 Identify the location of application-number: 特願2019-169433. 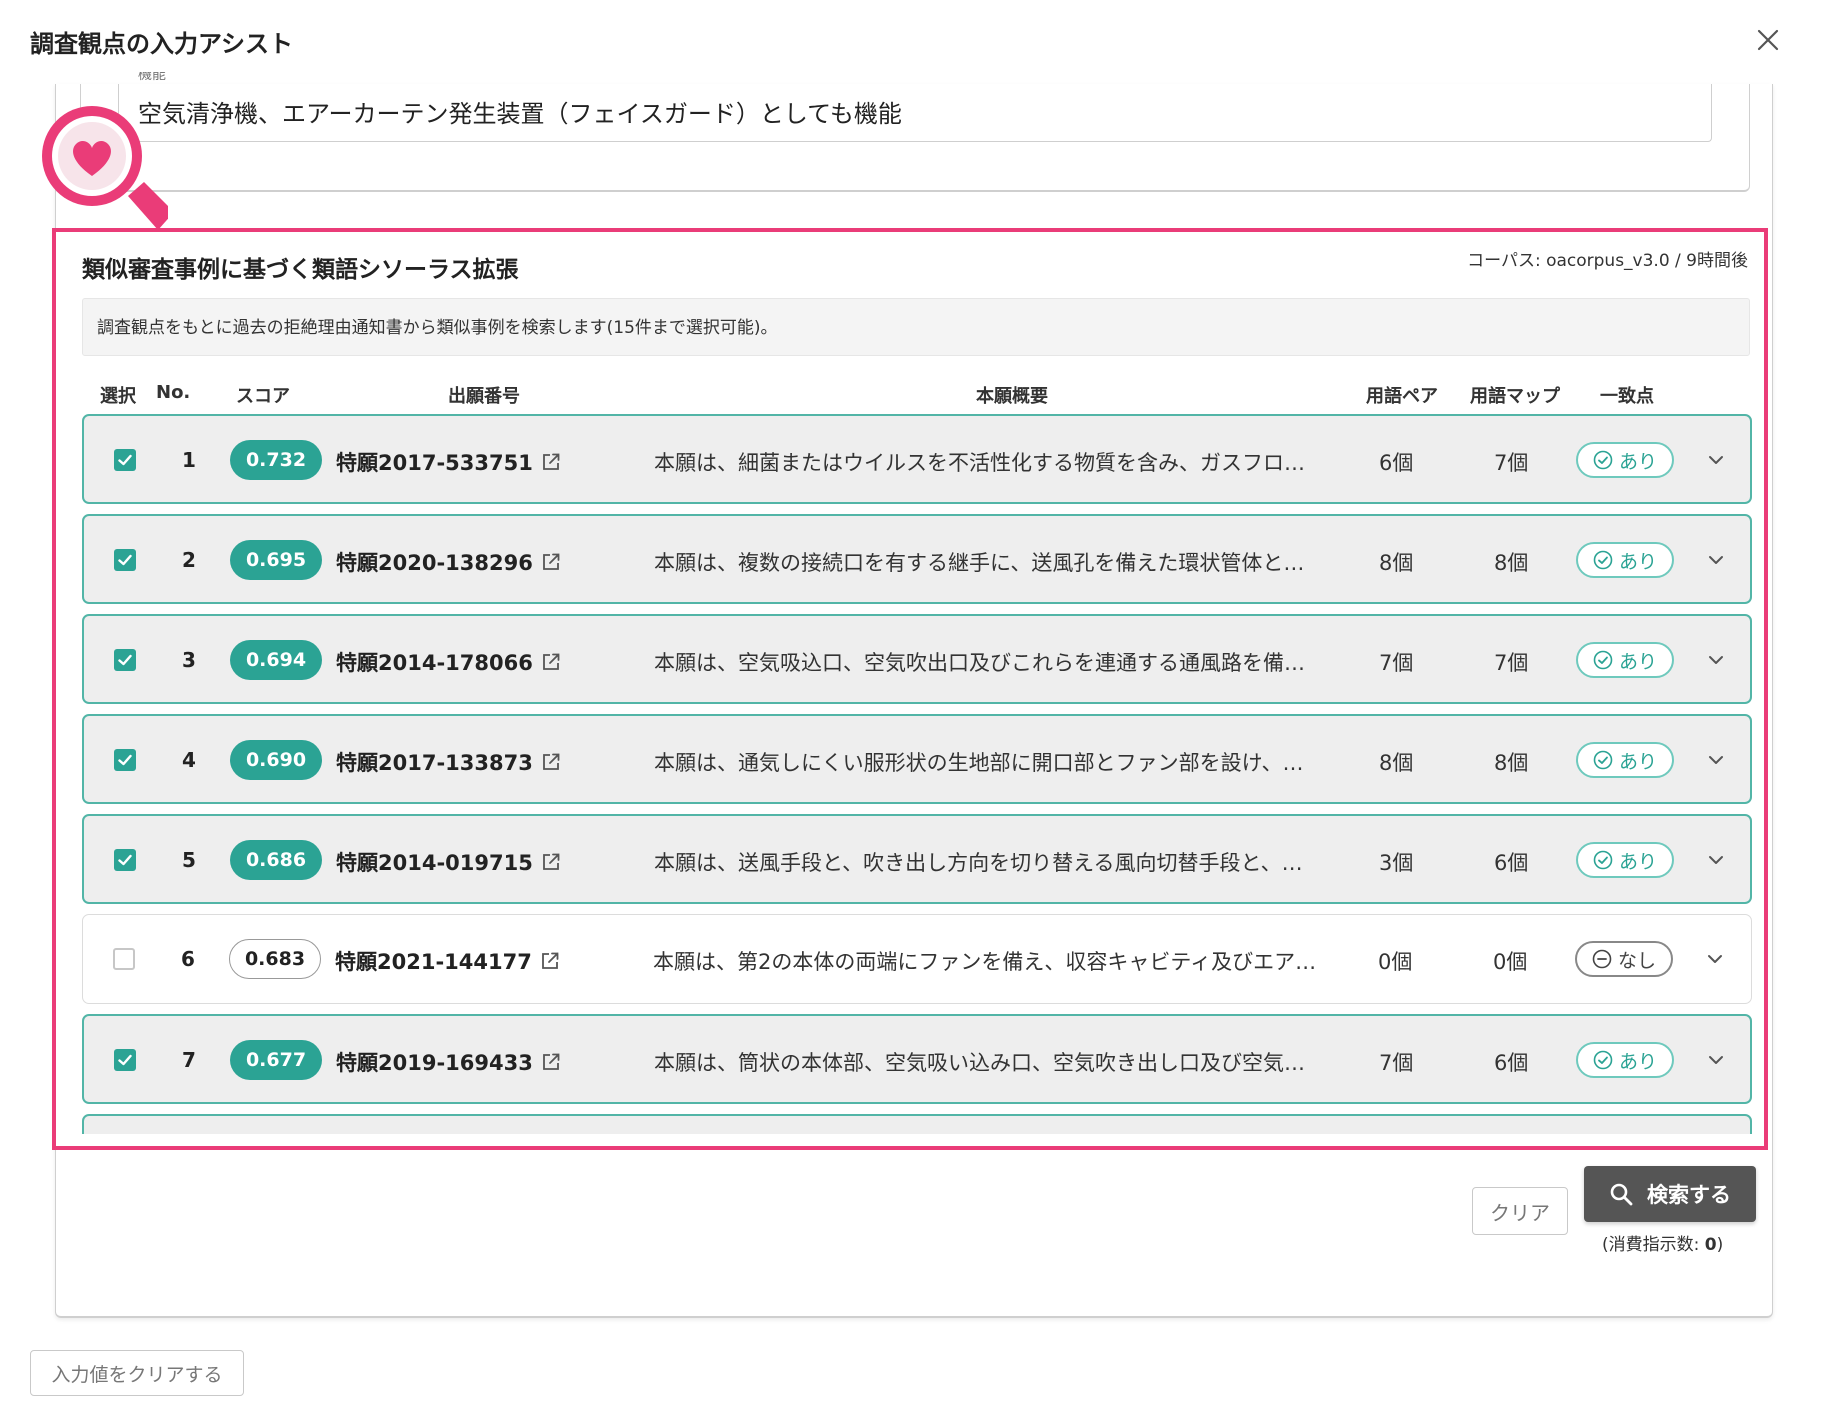
(434, 1063).